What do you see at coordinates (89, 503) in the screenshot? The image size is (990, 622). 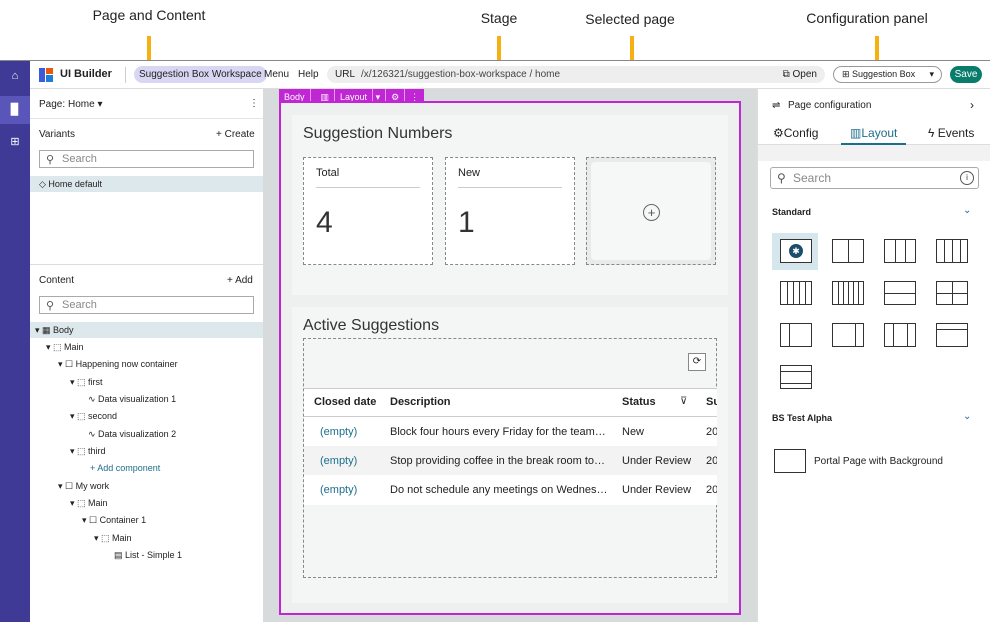 I see `tree-item-main-2: ▾ ⬚ Main` at bounding box center [89, 503].